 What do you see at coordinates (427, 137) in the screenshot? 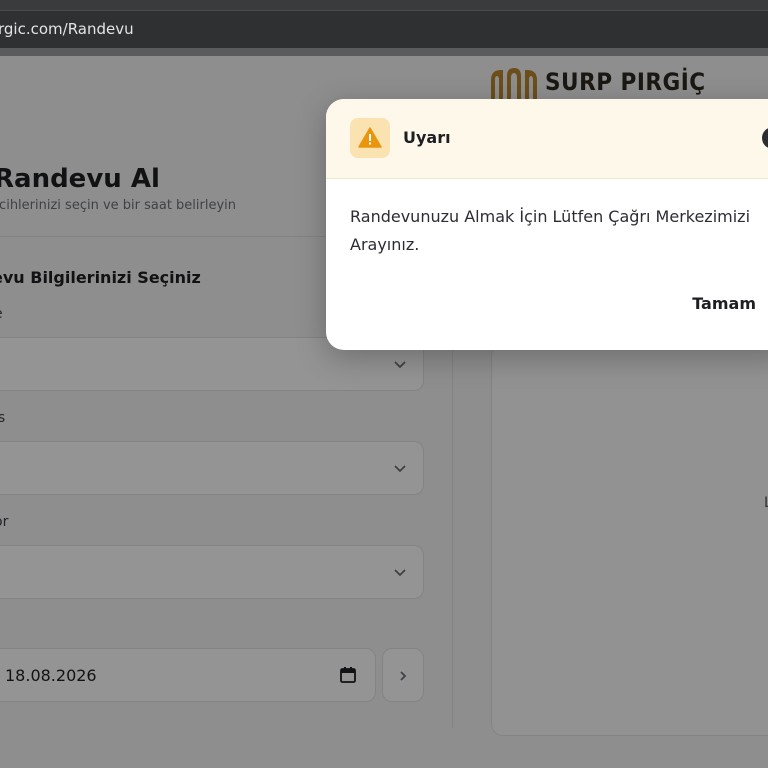
I see `dialog-title: Uyarı` at bounding box center [427, 137].